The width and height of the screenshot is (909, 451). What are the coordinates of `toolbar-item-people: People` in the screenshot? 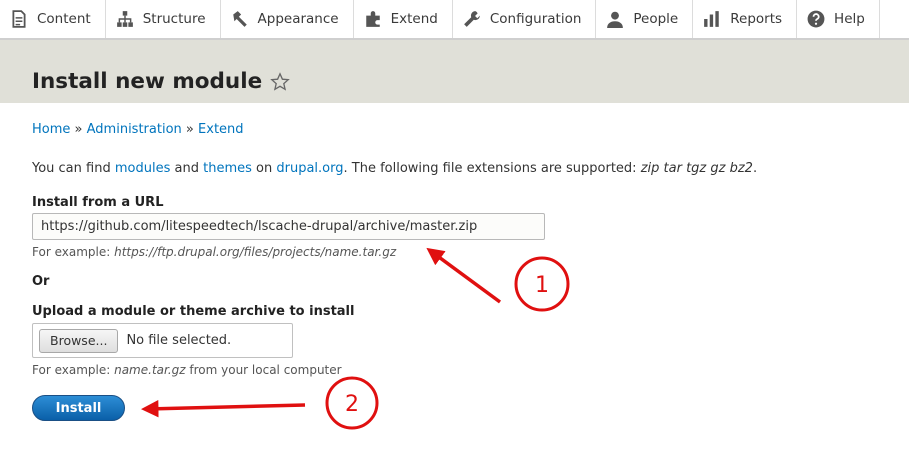 It's located at (645, 19).